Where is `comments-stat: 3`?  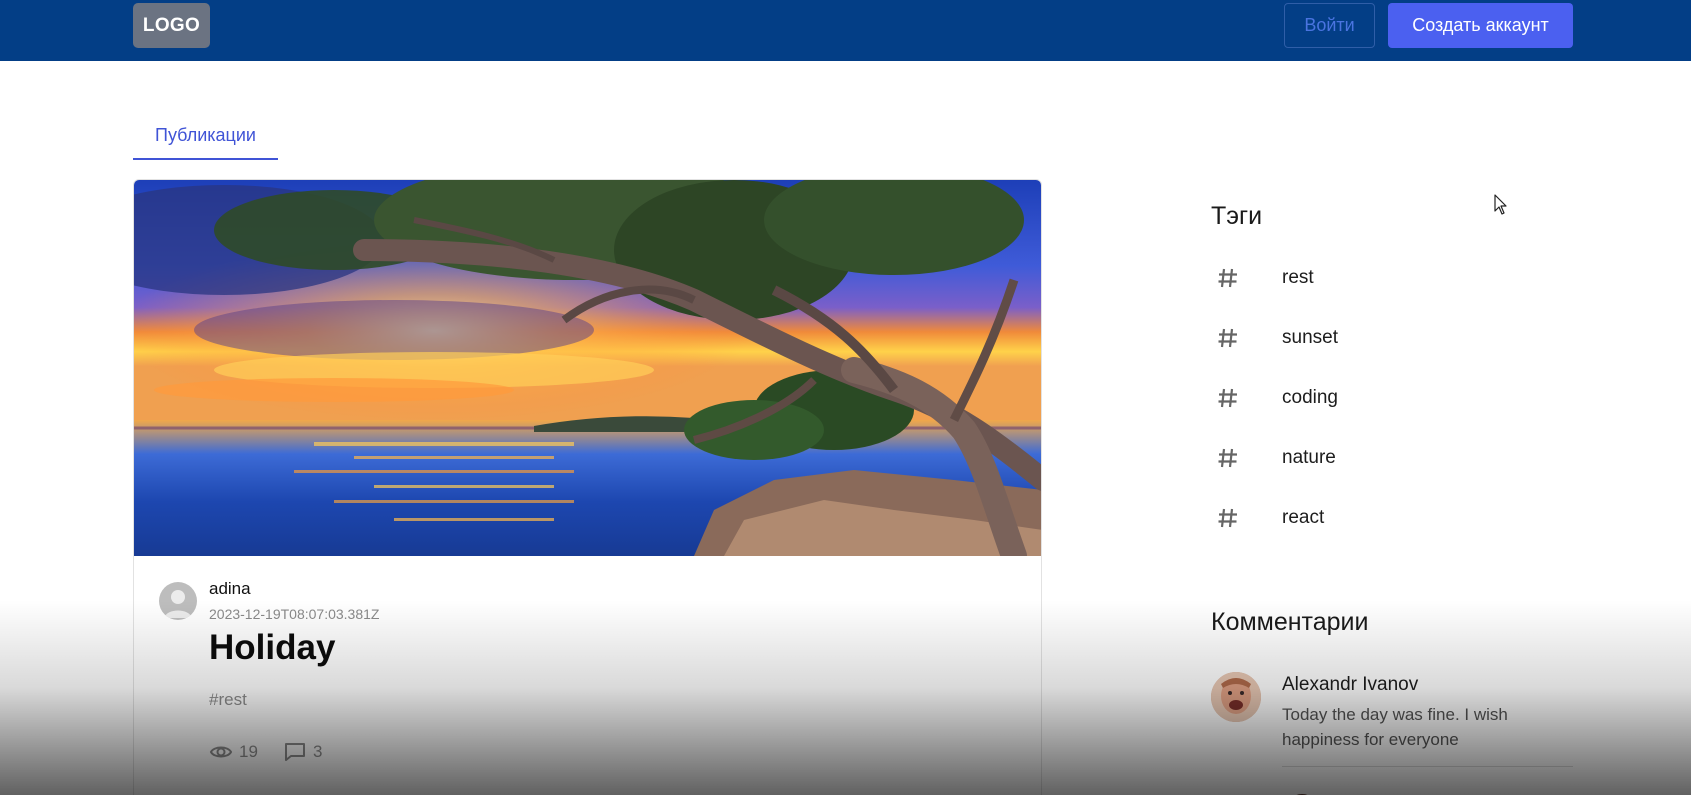 comments-stat: 3 is located at coordinates (302, 752).